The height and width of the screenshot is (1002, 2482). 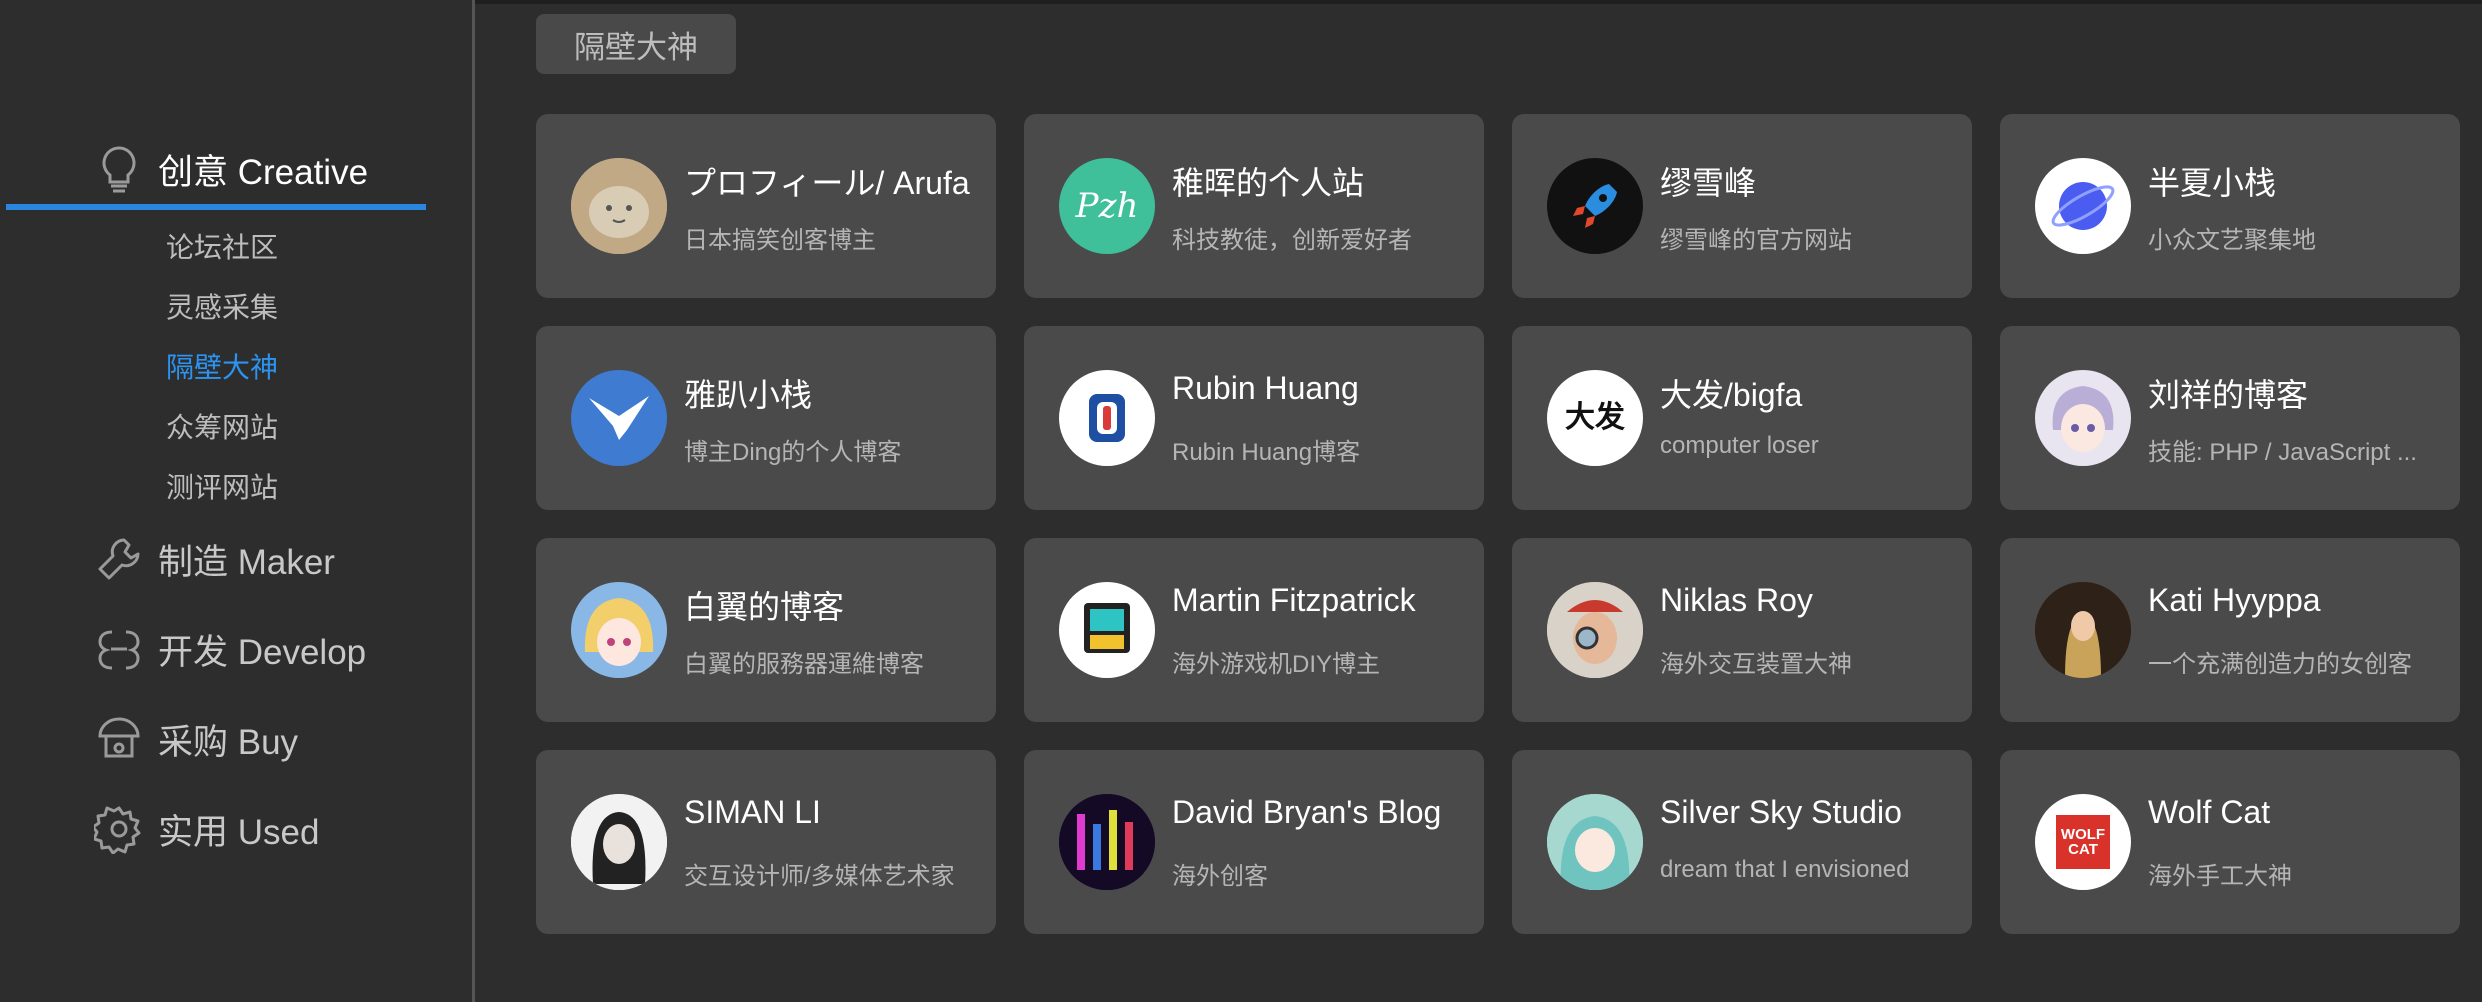 What do you see at coordinates (780, 240) in the screenshot?
I see `card-desc: 日本搞笑创客博主` at bounding box center [780, 240].